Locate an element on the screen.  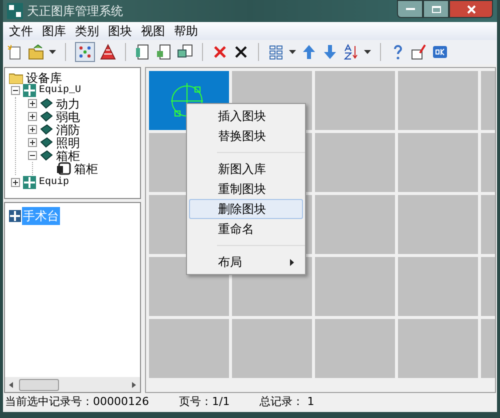
status-text: 页号：1/1 is located at coordinates (204, 402).